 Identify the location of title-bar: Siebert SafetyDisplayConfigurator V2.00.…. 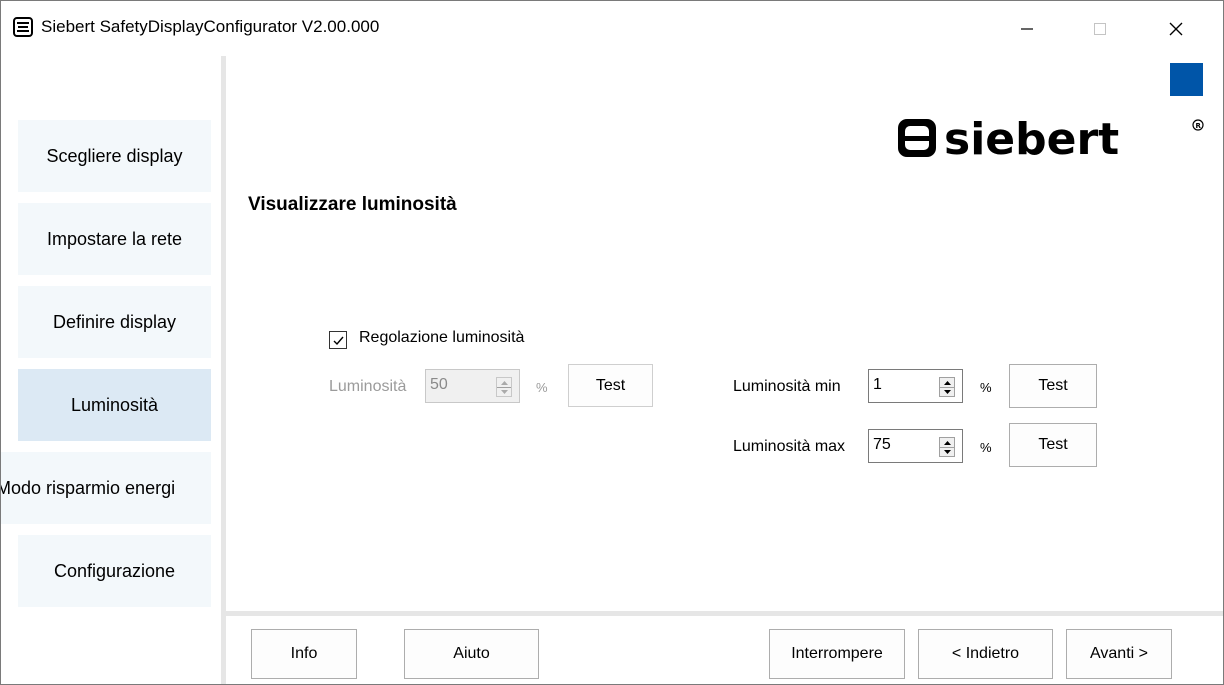
(612, 28).